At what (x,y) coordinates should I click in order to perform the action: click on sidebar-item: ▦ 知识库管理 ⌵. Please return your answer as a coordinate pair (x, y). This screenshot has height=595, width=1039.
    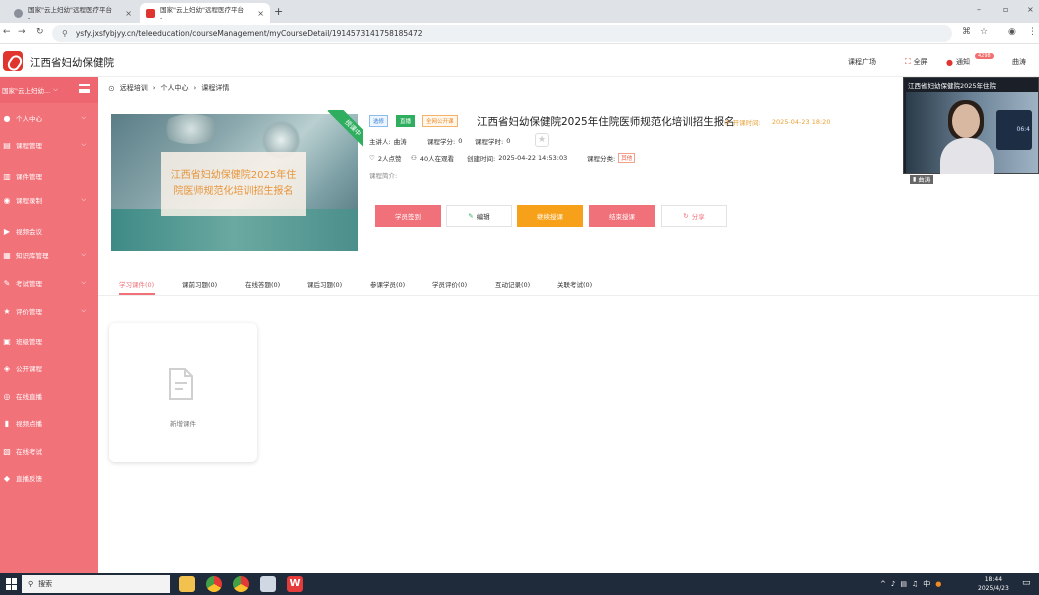
    Looking at the image, I should click on (49, 255).